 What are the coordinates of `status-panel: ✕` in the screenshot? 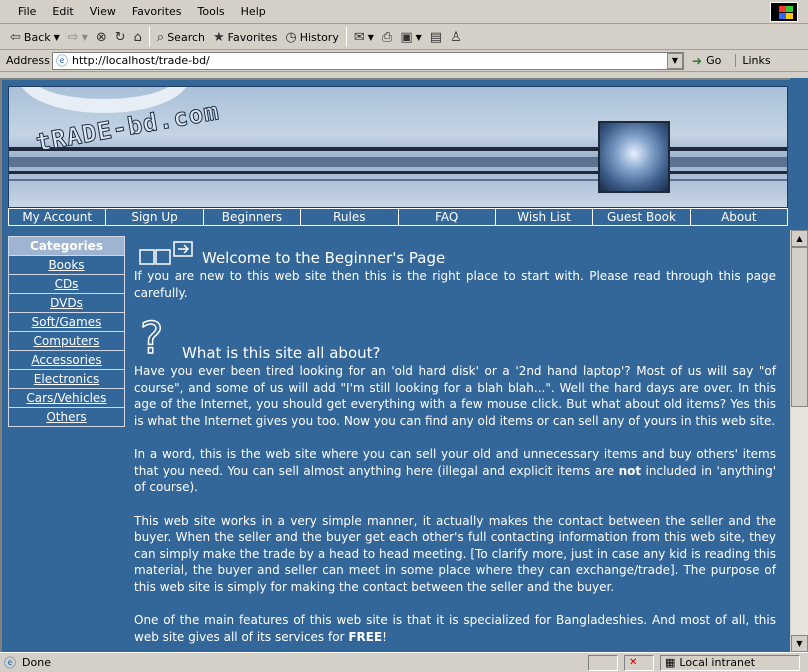 It's located at (639, 662).